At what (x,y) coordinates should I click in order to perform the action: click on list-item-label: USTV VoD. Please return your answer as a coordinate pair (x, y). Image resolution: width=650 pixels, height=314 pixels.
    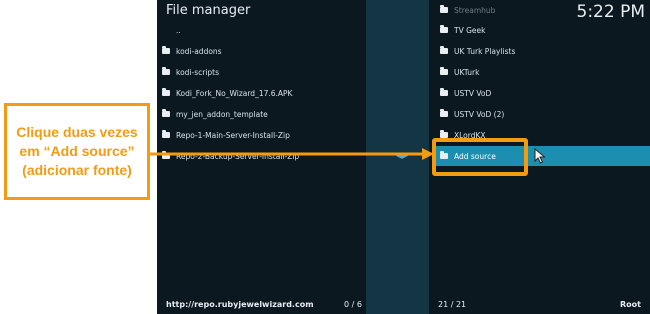
    Looking at the image, I should click on (473, 93).